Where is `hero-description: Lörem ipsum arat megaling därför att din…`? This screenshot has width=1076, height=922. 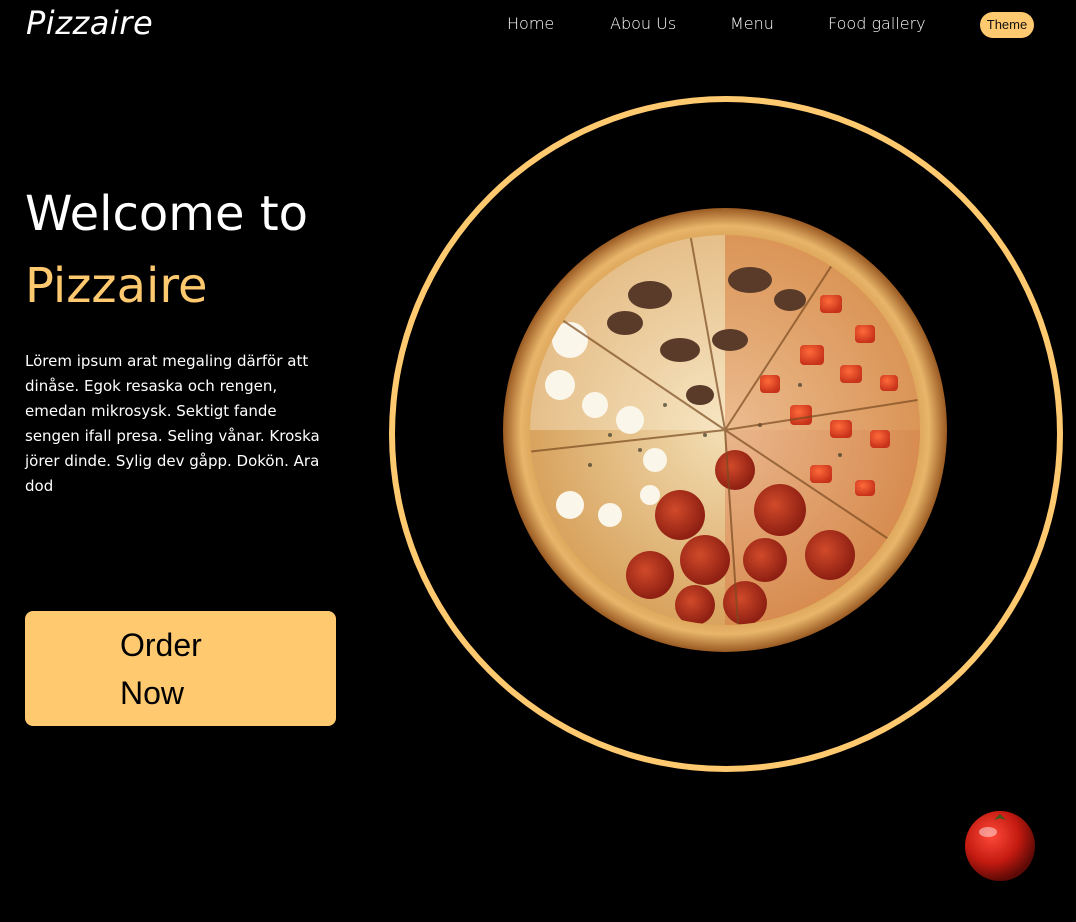 hero-description: Lörem ipsum arat megaling därför att din… is located at coordinates (172, 423).